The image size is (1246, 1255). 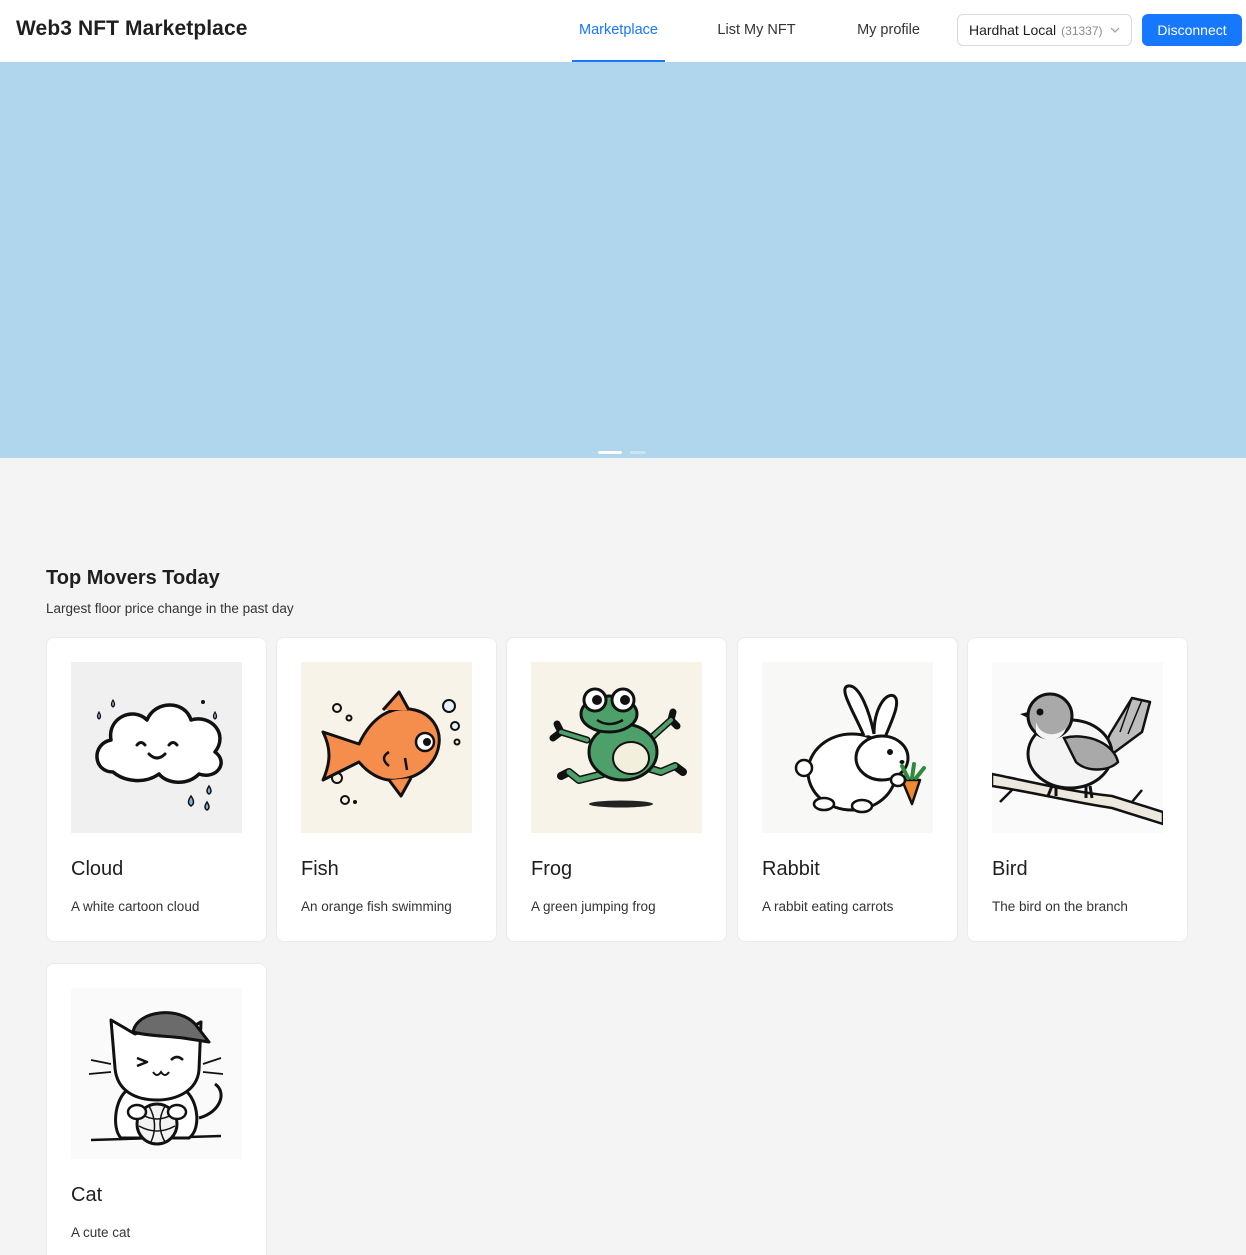 What do you see at coordinates (133, 578) in the screenshot?
I see `section-title: Top Movers Today` at bounding box center [133, 578].